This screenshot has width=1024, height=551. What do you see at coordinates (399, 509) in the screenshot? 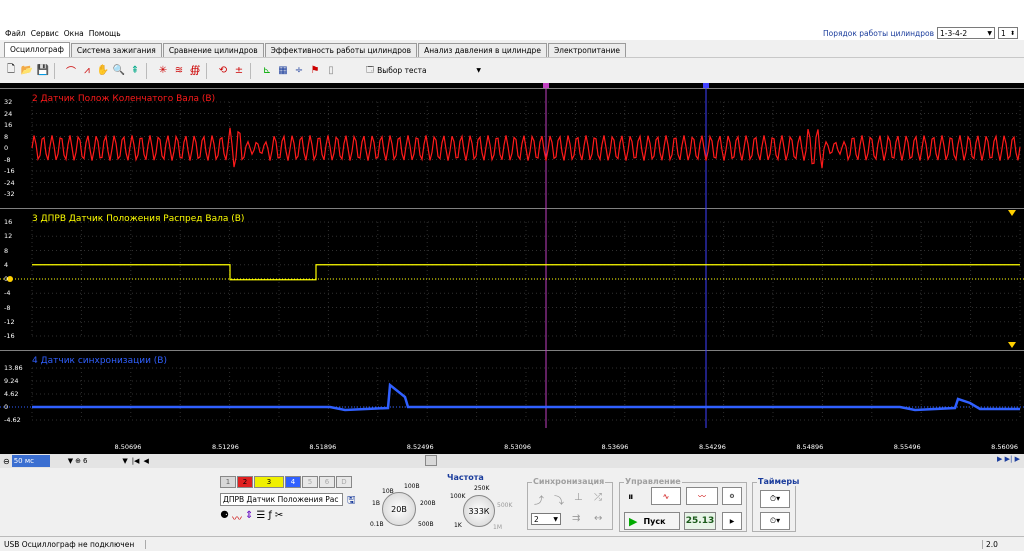
I see `volts-dial: 20В` at bounding box center [399, 509].